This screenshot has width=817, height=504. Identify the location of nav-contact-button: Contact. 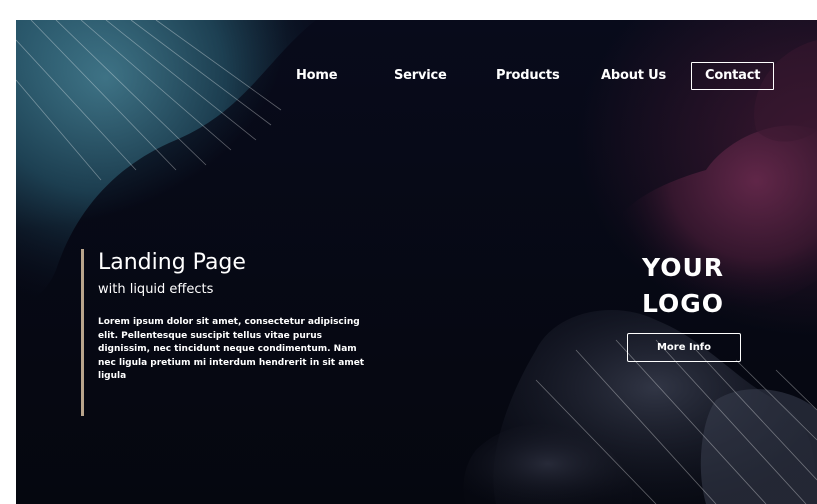
(733, 76).